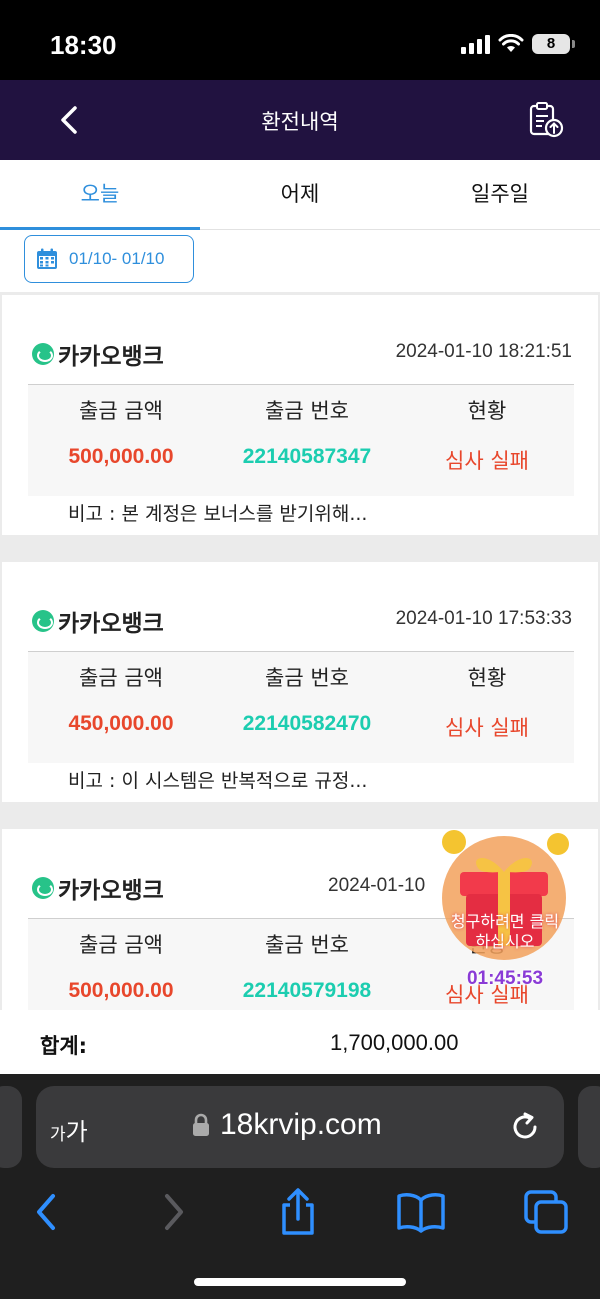  What do you see at coordinates (483, 351) in the screenshot?
I see `record-datetime: 2024-01-10 18:21:51` at bounding box center [483, 351].